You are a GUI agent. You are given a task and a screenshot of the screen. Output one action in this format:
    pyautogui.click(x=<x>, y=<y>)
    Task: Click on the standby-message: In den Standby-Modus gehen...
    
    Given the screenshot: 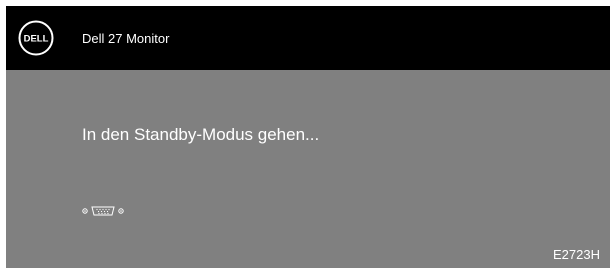 What is the action you would take?
    pyautogui.click(x=201, y=134)
    